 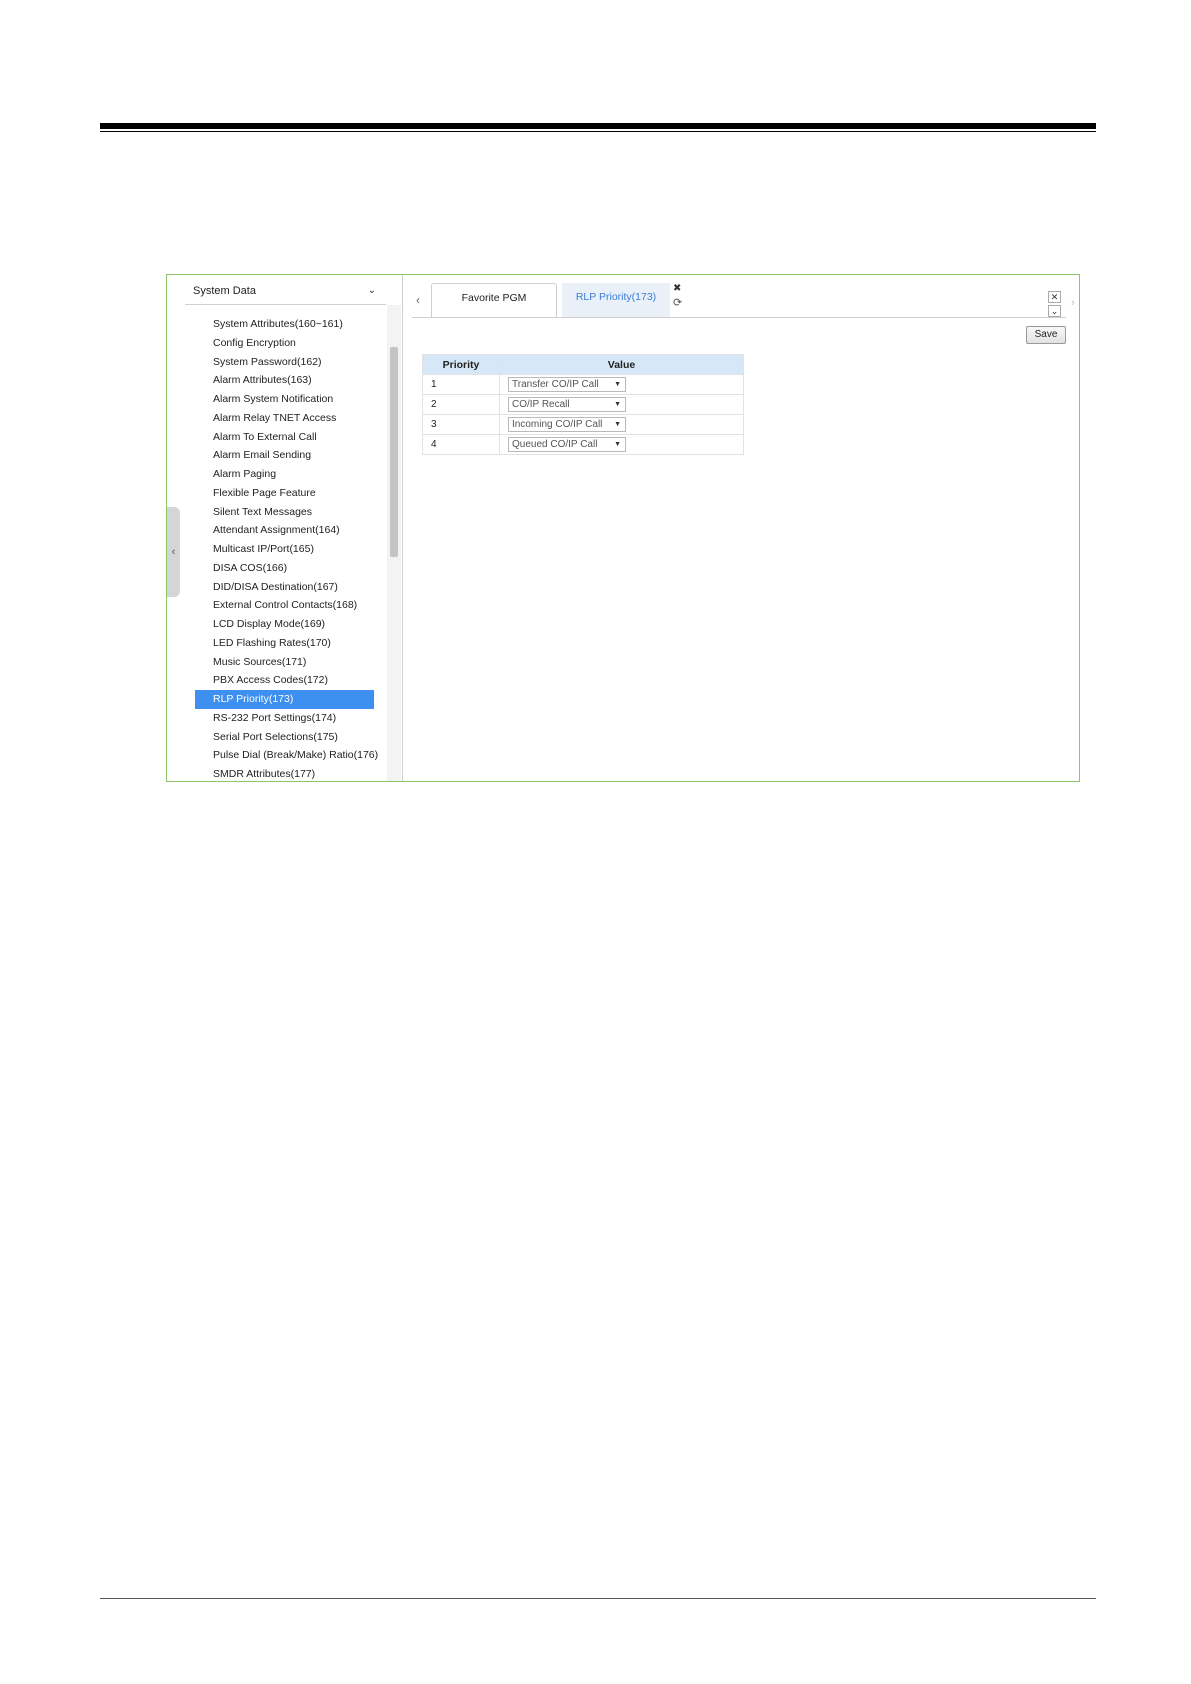 I want to click on sidebar-item: LCD Display Mode(169), so click(x=284, y=624).